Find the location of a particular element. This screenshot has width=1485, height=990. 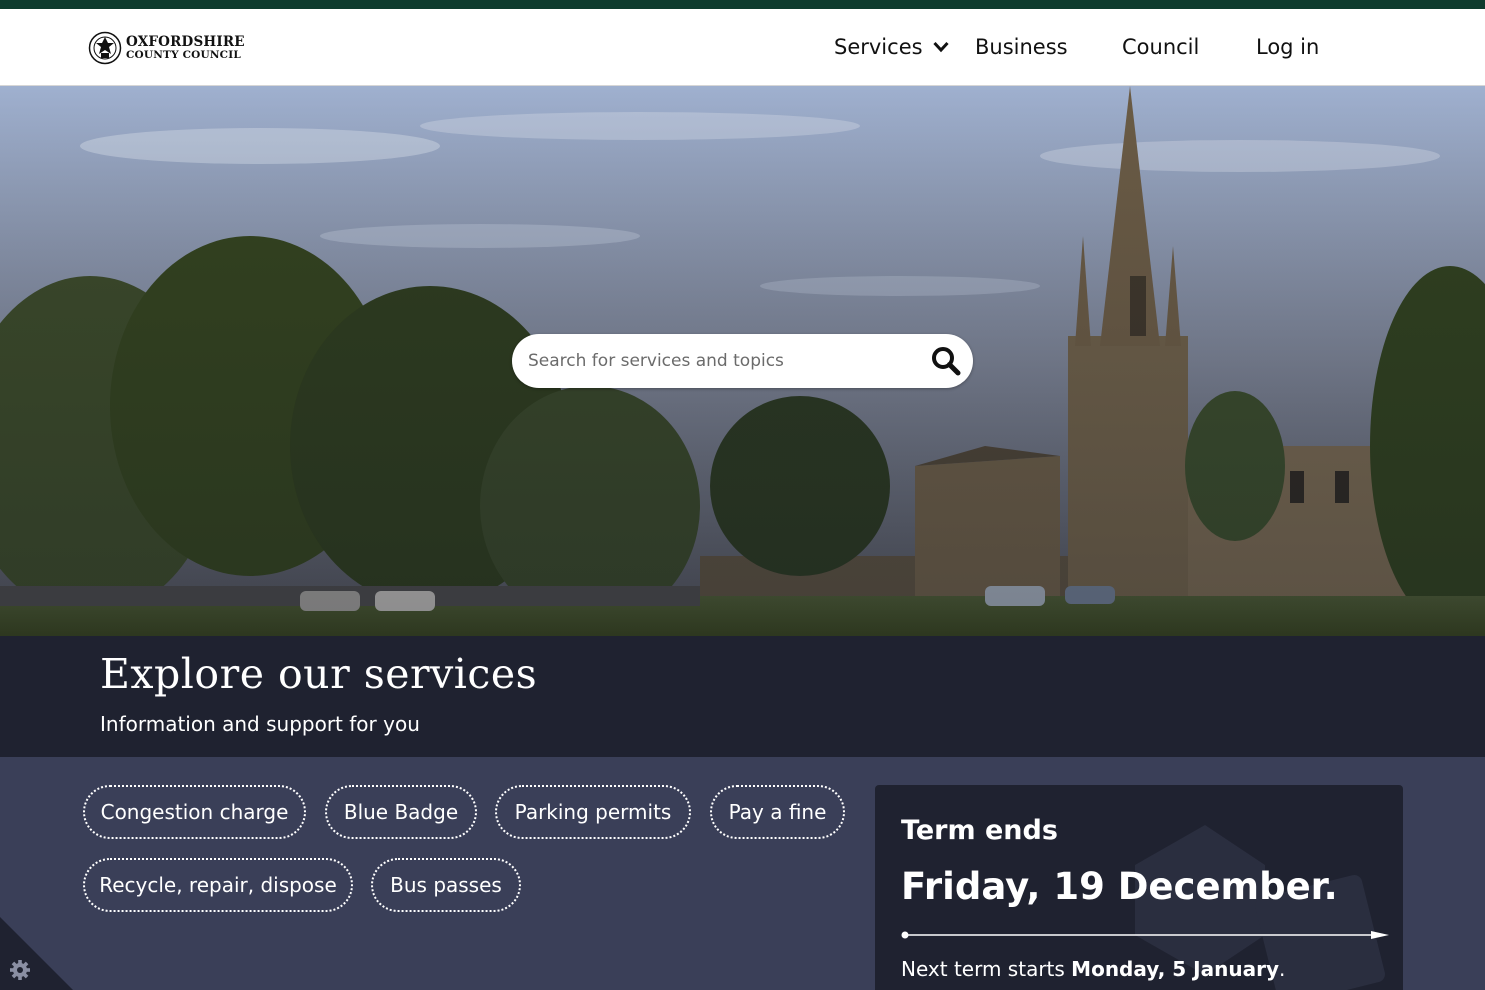

next-term-suffix: . is located at coordinates (1282, 969).